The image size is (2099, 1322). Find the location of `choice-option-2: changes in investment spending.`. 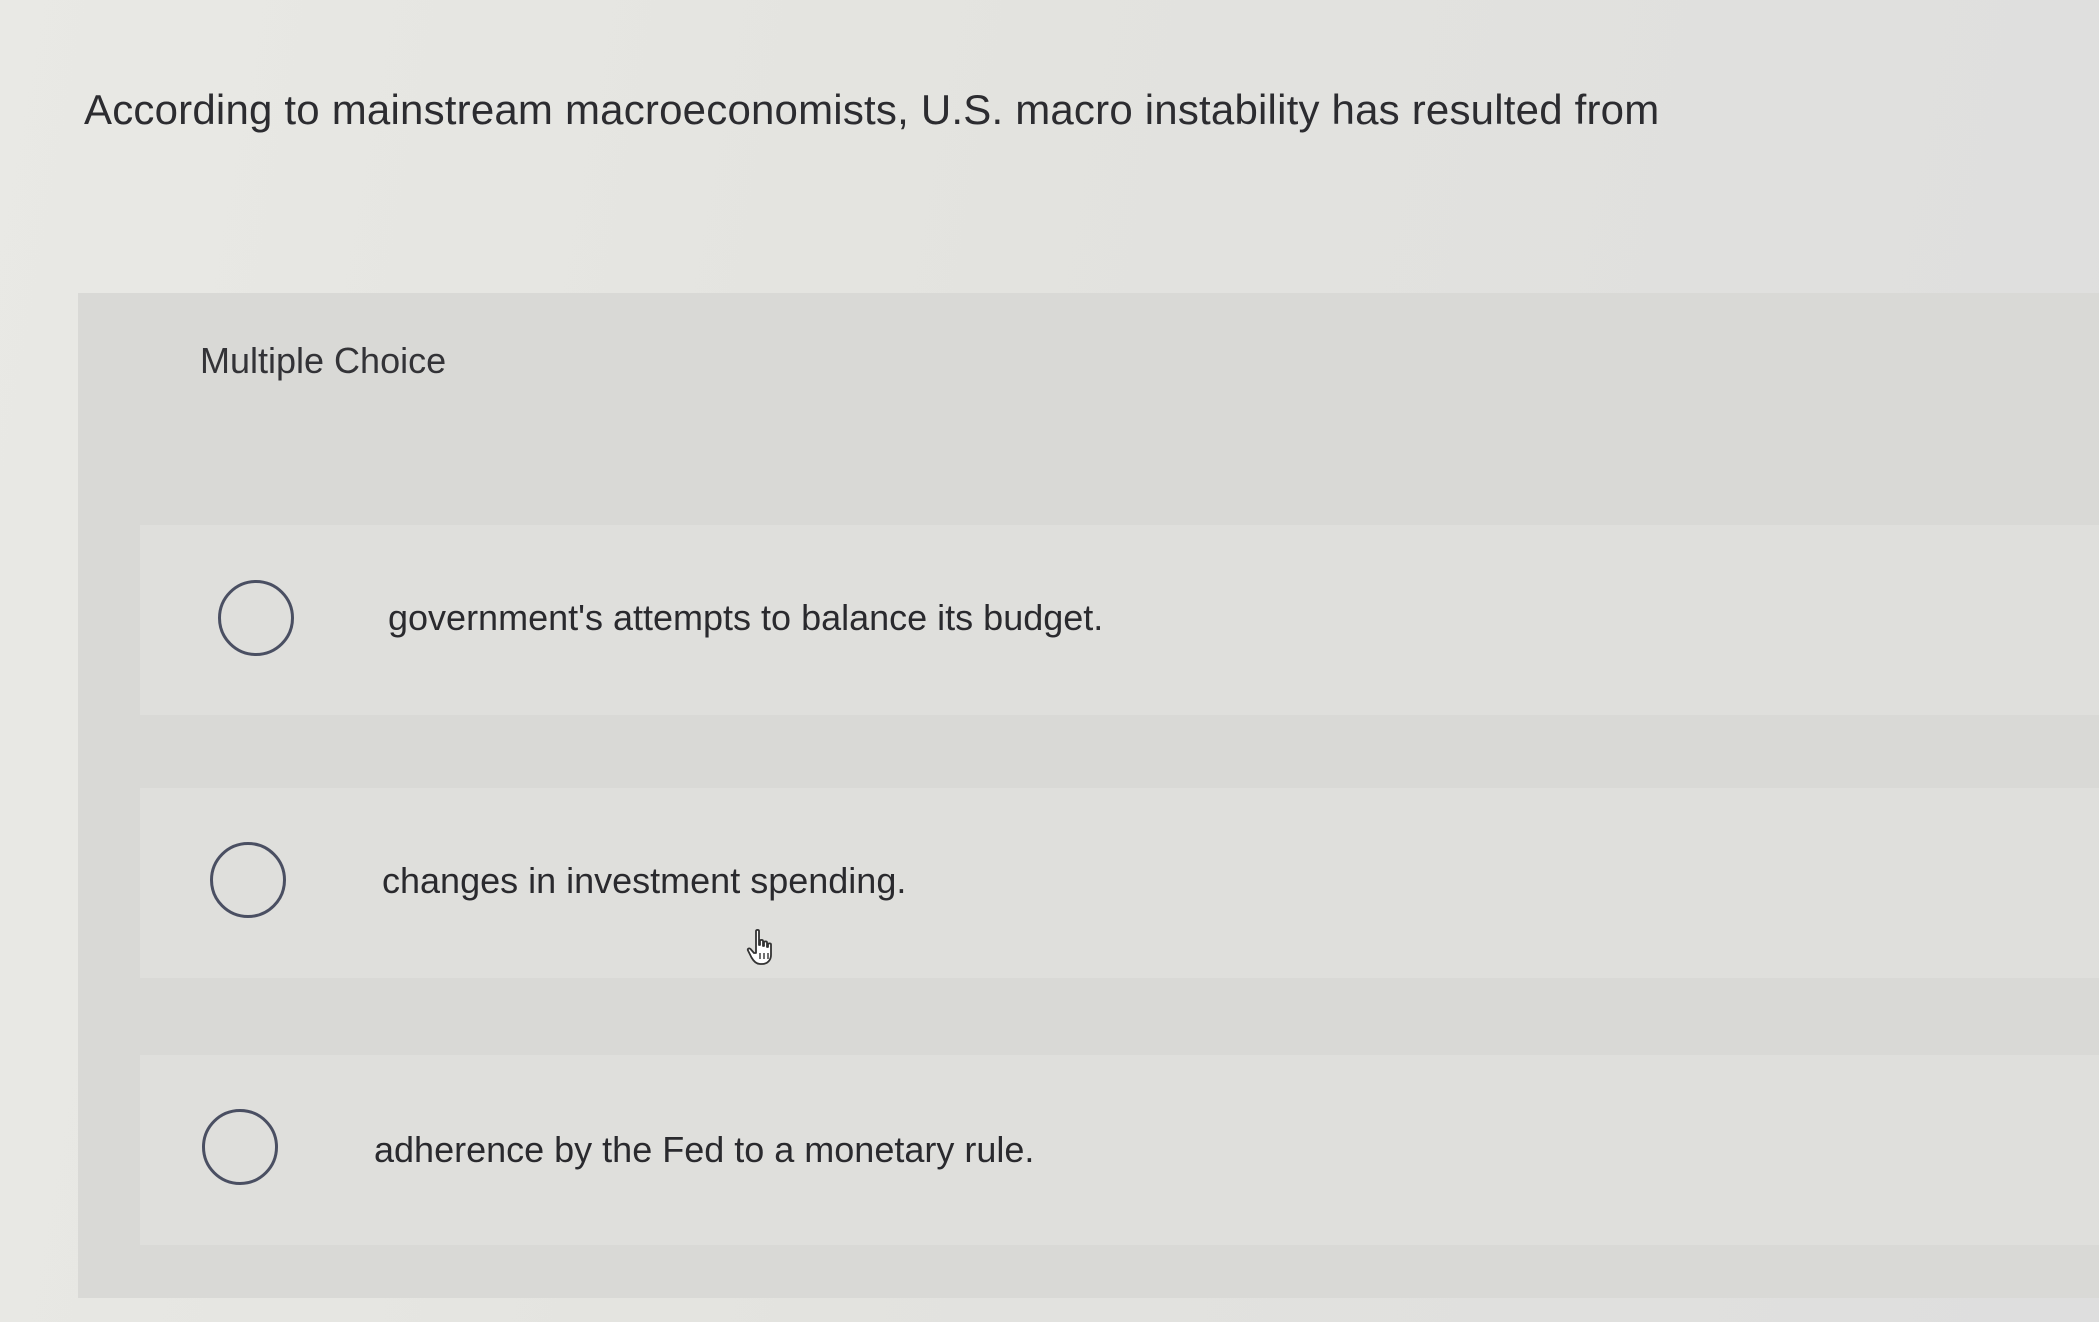

choice-option-2: changes in investment spending. is located at coordinates (1119, 883).